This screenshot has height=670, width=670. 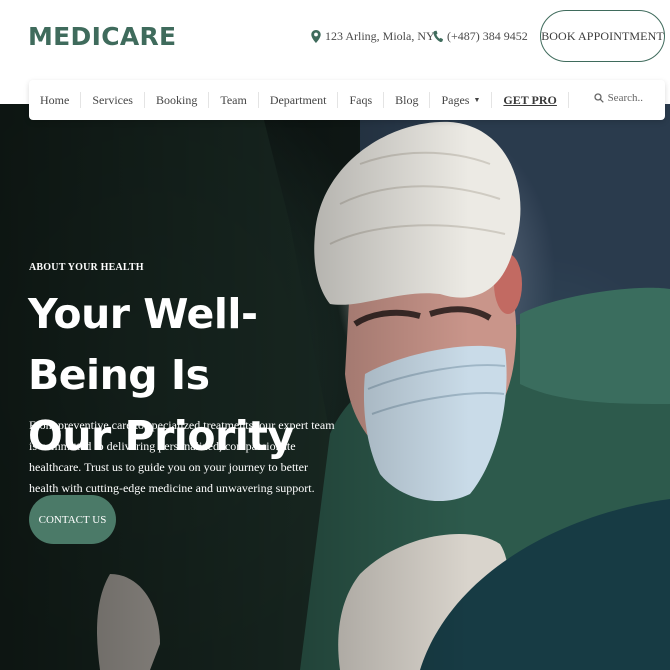 What do you see at coordinates (299, 100) in the screenshot?
I see `nav-department: Department` at bounding box center [299, 100].